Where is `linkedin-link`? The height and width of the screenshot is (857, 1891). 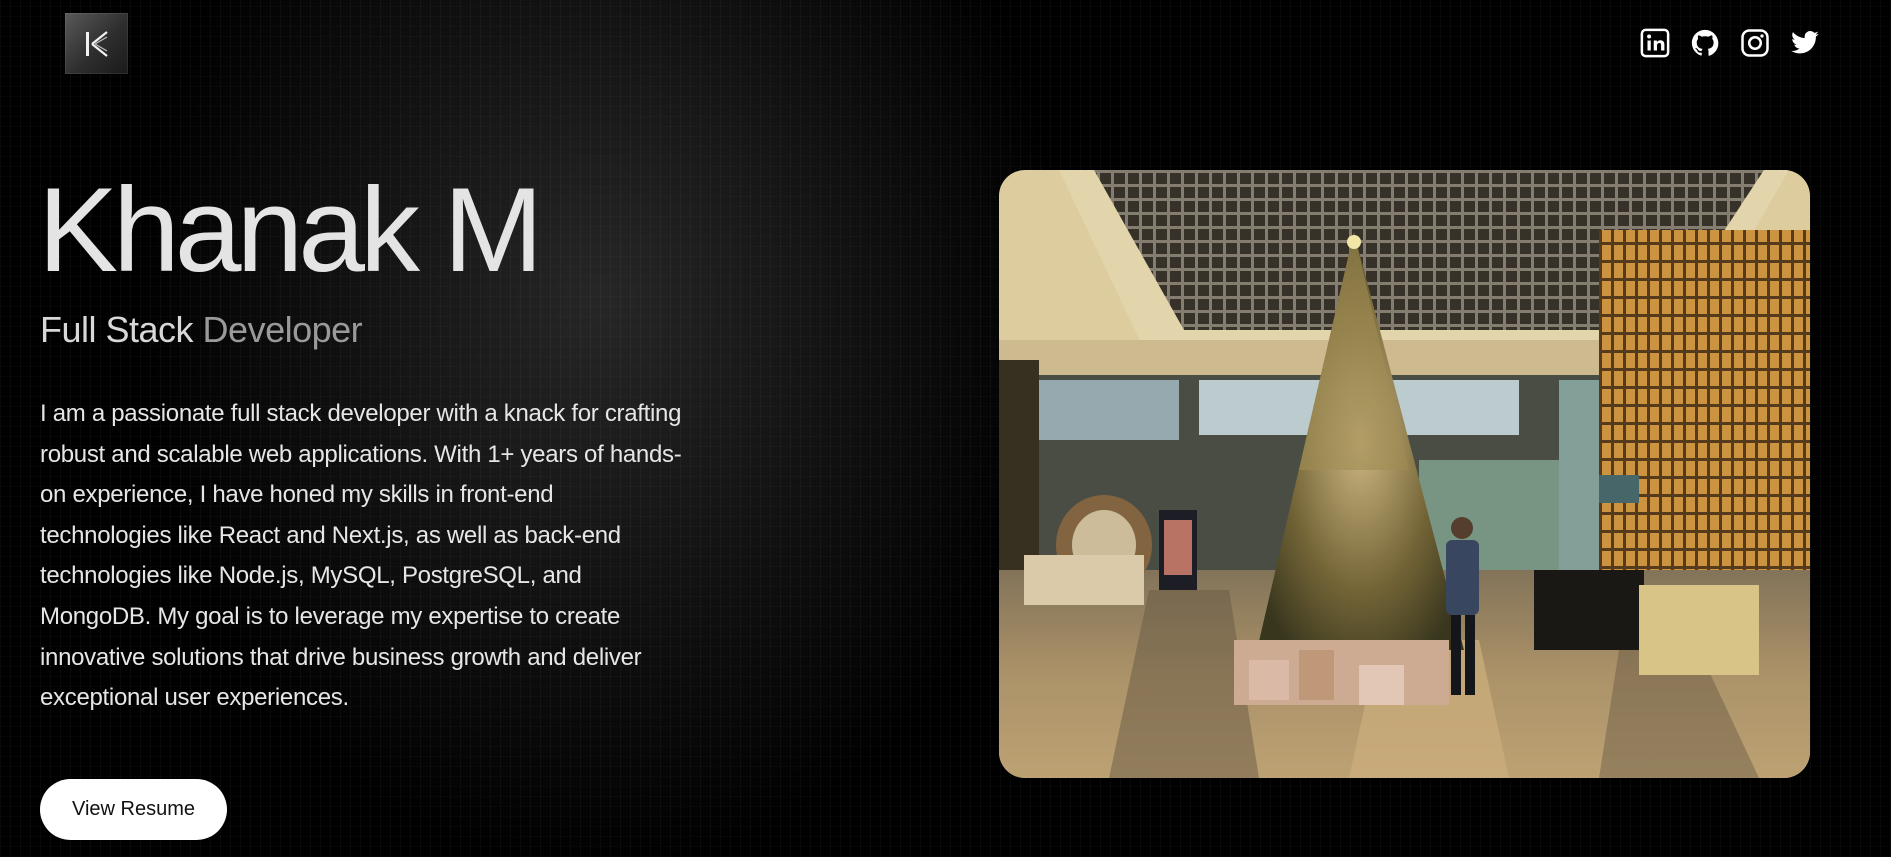
linkedin-link is located at coordinates (1655, 43).